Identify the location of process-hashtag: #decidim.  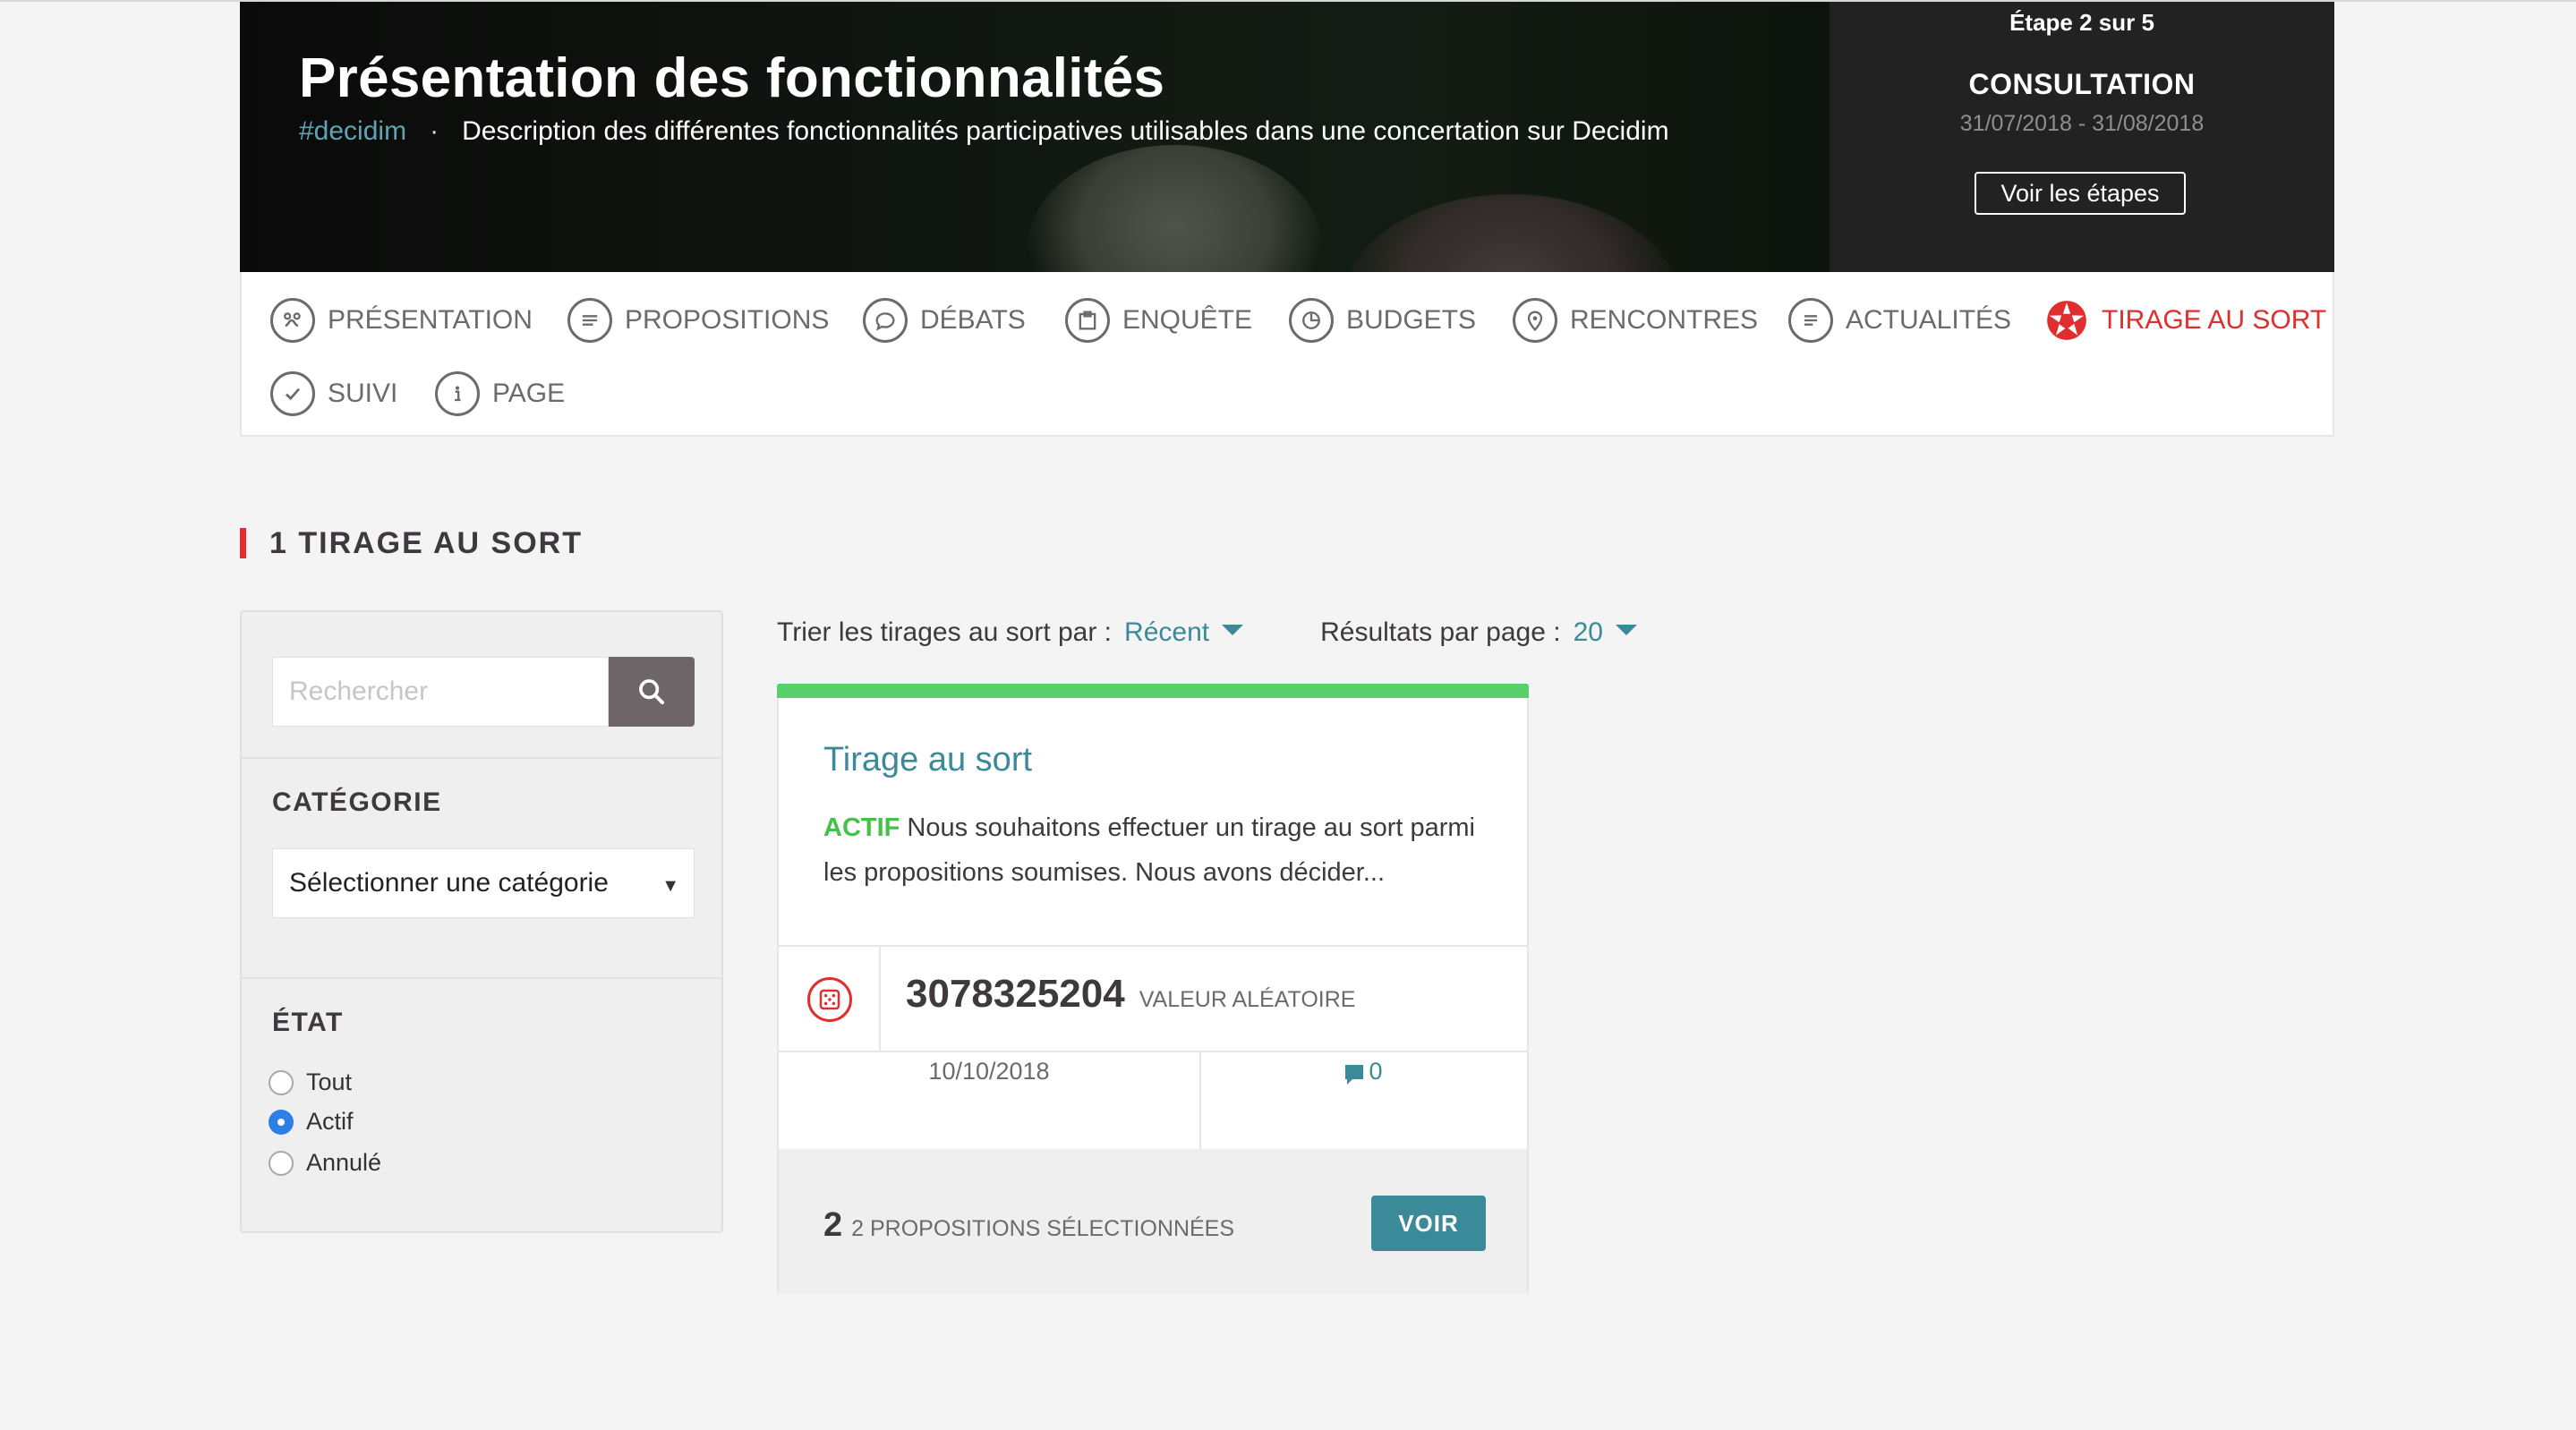
(352, 132).